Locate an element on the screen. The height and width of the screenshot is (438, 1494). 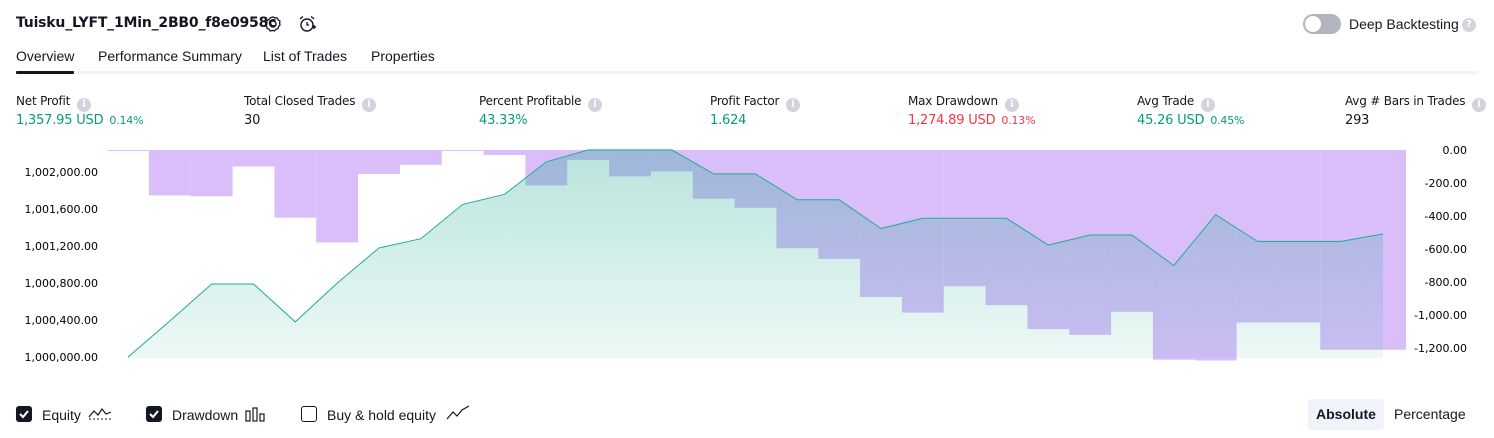
metric-percent-profitable-label: Percent Profitable i is located at coordinates (540, 103).